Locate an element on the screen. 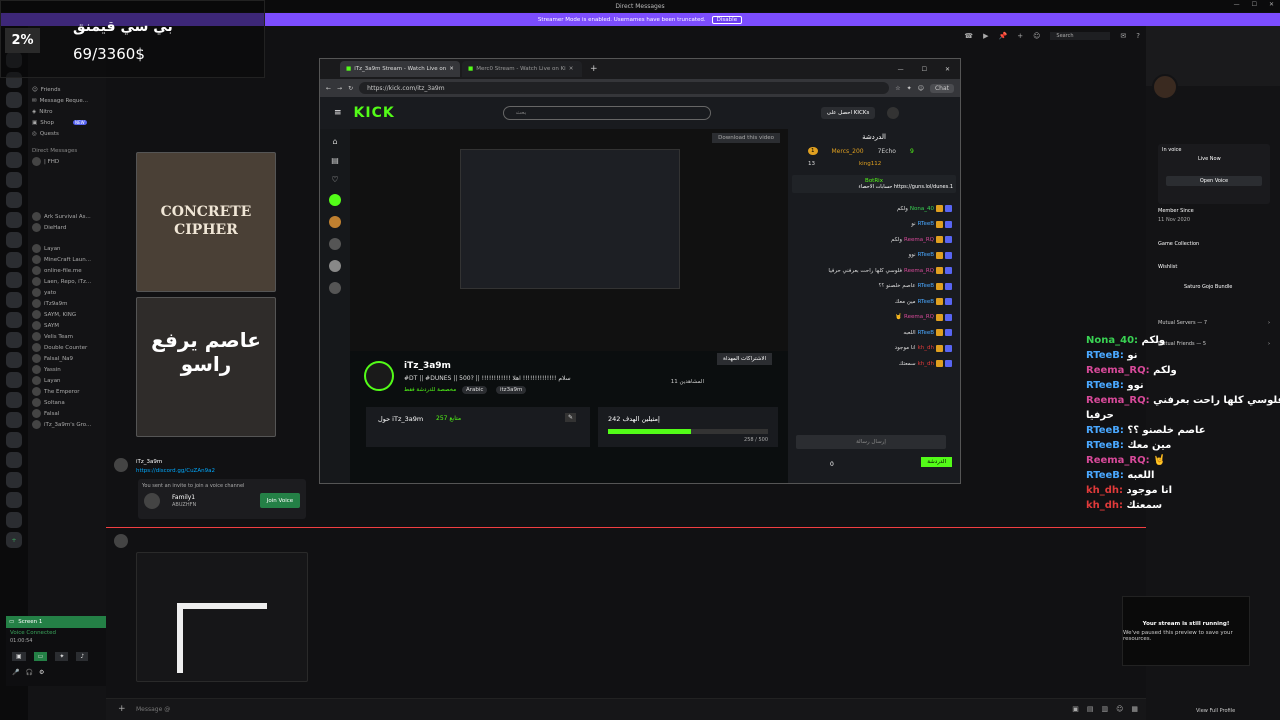 This screenshot has width=1280, height=720. message-input: Message @ is located at coordinates (153, 709).